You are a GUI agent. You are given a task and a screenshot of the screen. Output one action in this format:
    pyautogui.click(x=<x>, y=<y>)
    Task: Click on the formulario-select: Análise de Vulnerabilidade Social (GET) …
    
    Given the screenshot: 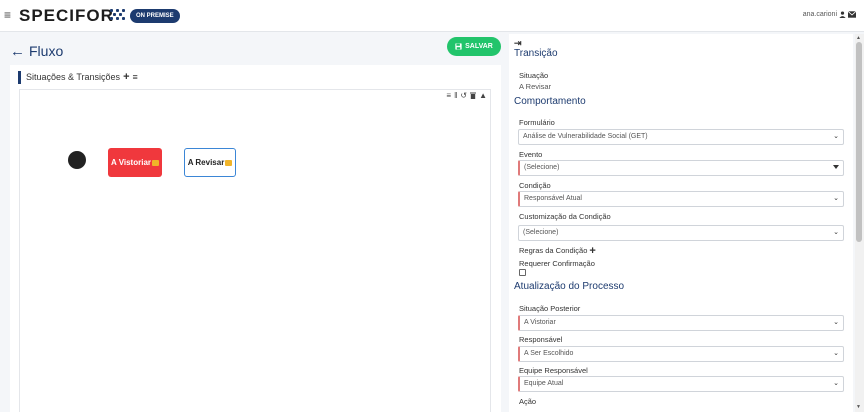 What is the action you would take?
    pyautogui.click(x=681, y=137)
    